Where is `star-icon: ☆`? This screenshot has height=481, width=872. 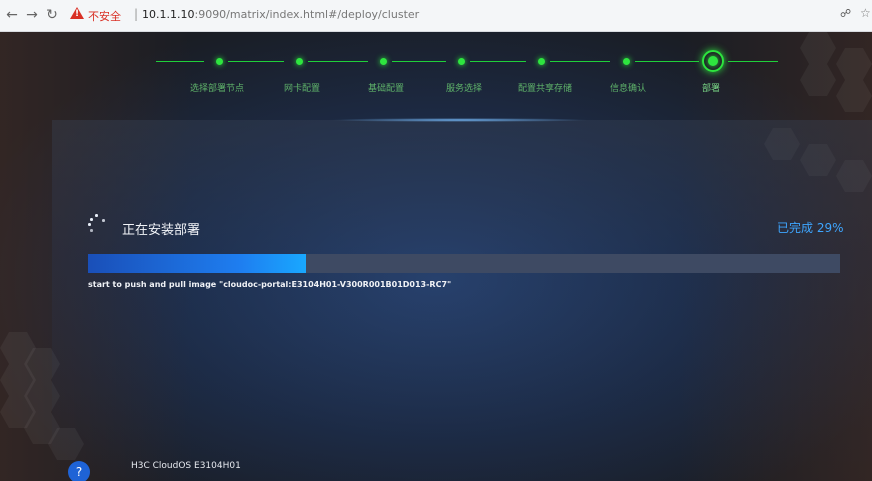
star-icon: ☆ is located at coordinates (866, 13).